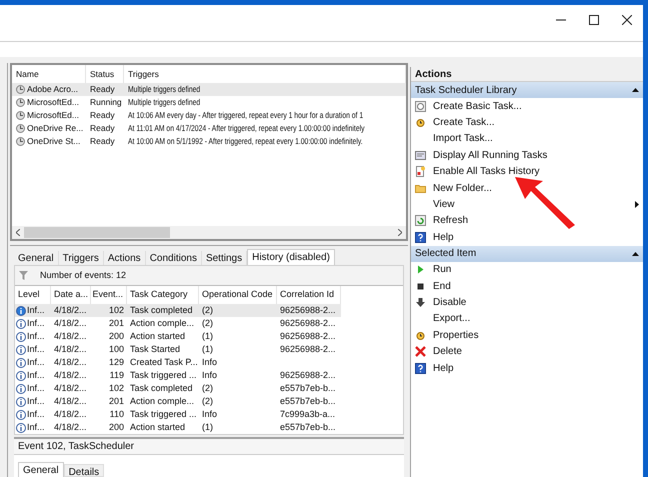 The width and height of the screenshot is (648, 477). What do you see at coordinates (164, 102) in the screenshot?
I see `table-cell: Multiple triggers defined` at bounding box center [164, 102].